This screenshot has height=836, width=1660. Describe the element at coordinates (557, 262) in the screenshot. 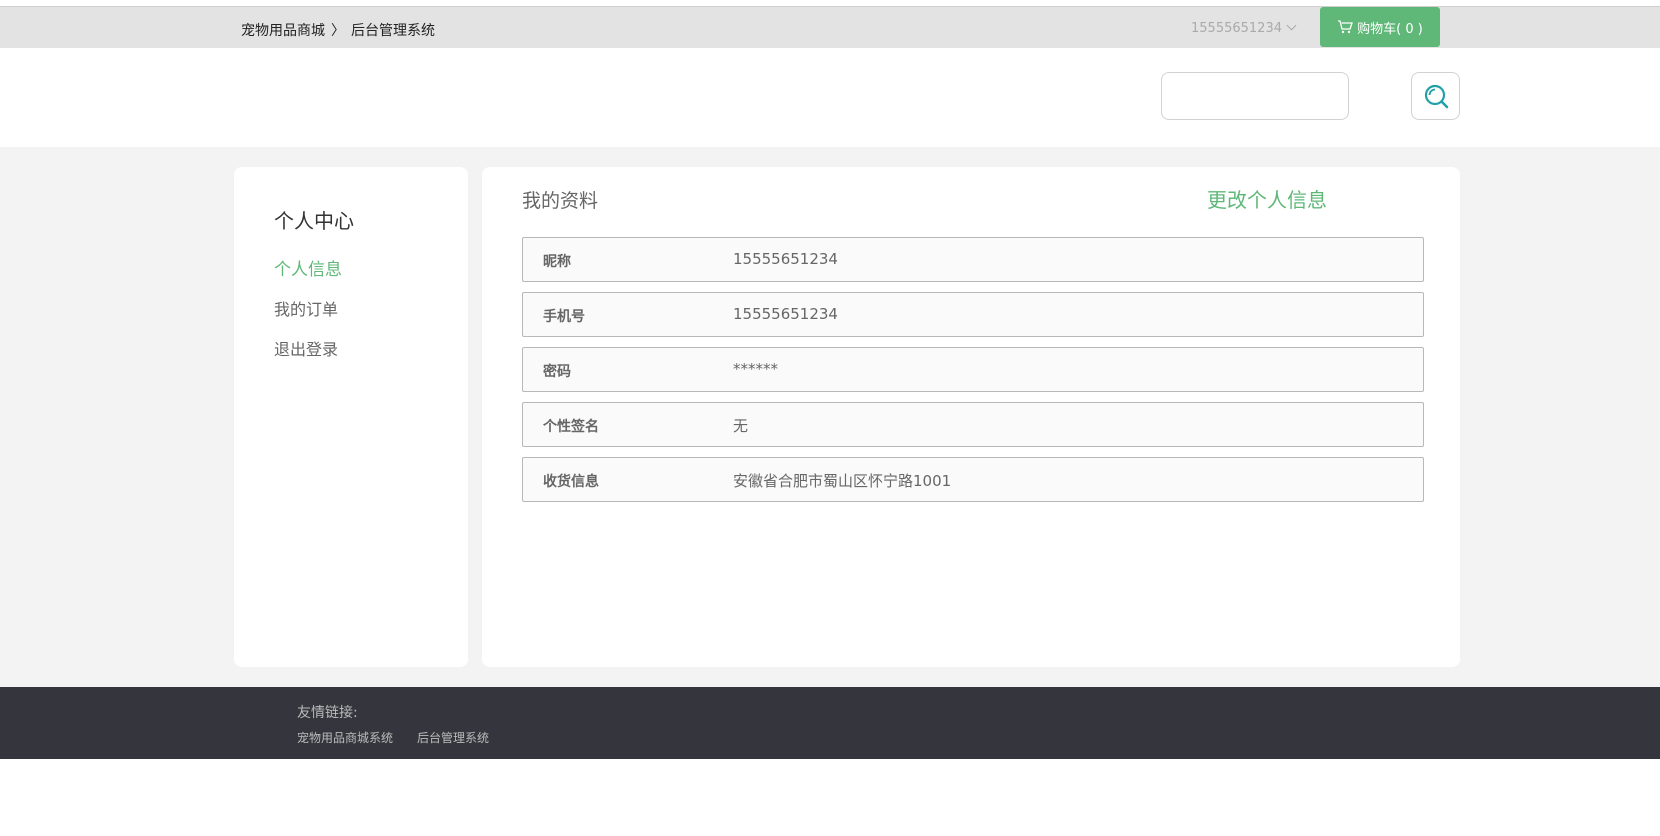

I see `row-label: 昵称` at that location.